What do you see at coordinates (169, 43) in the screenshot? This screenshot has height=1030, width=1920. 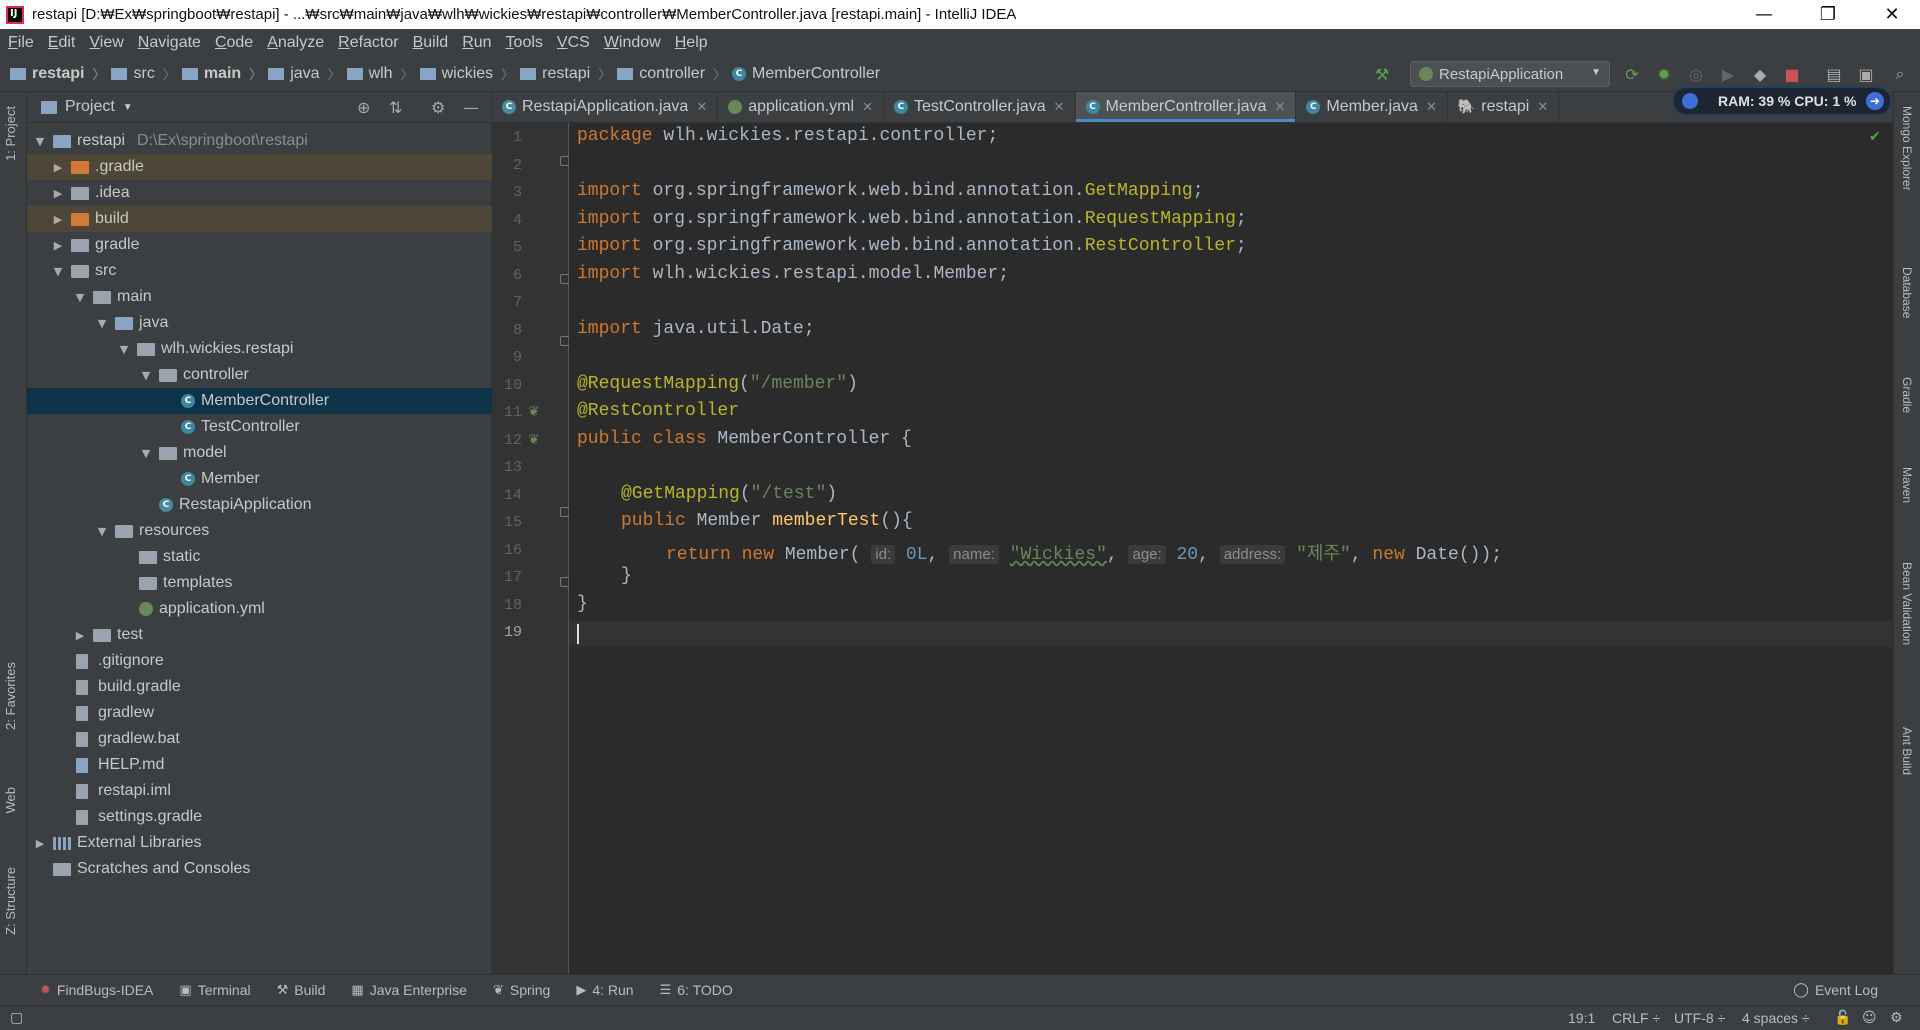 I see `menu-navigate: Navigate` at bounding box center [169, 43].